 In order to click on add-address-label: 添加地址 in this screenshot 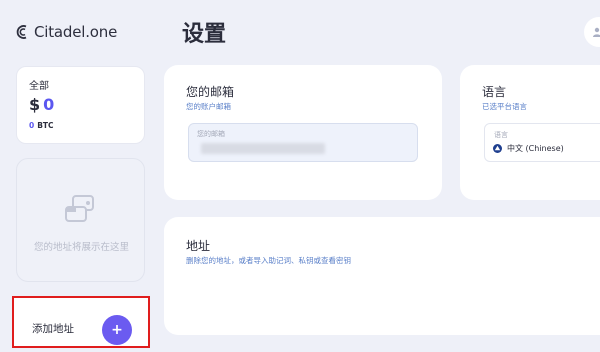, I will do `click(53, 329)`.